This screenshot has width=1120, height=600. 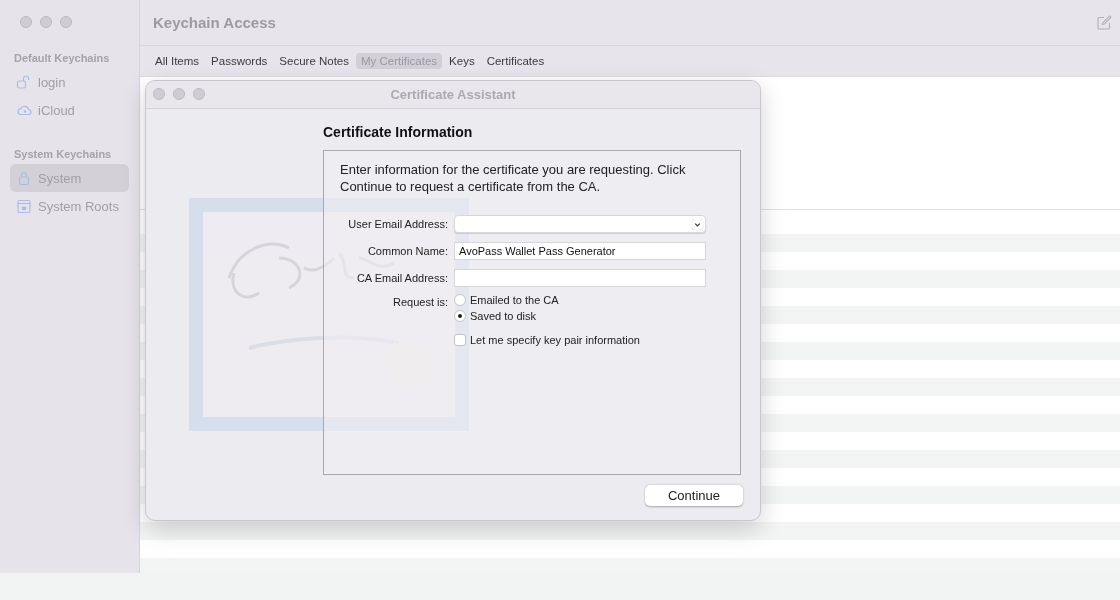 What do you see at coordinates (514, 300) in the screenshot?
I see `radio-label: Emailed to the CA` at bounding box center [514, 300].